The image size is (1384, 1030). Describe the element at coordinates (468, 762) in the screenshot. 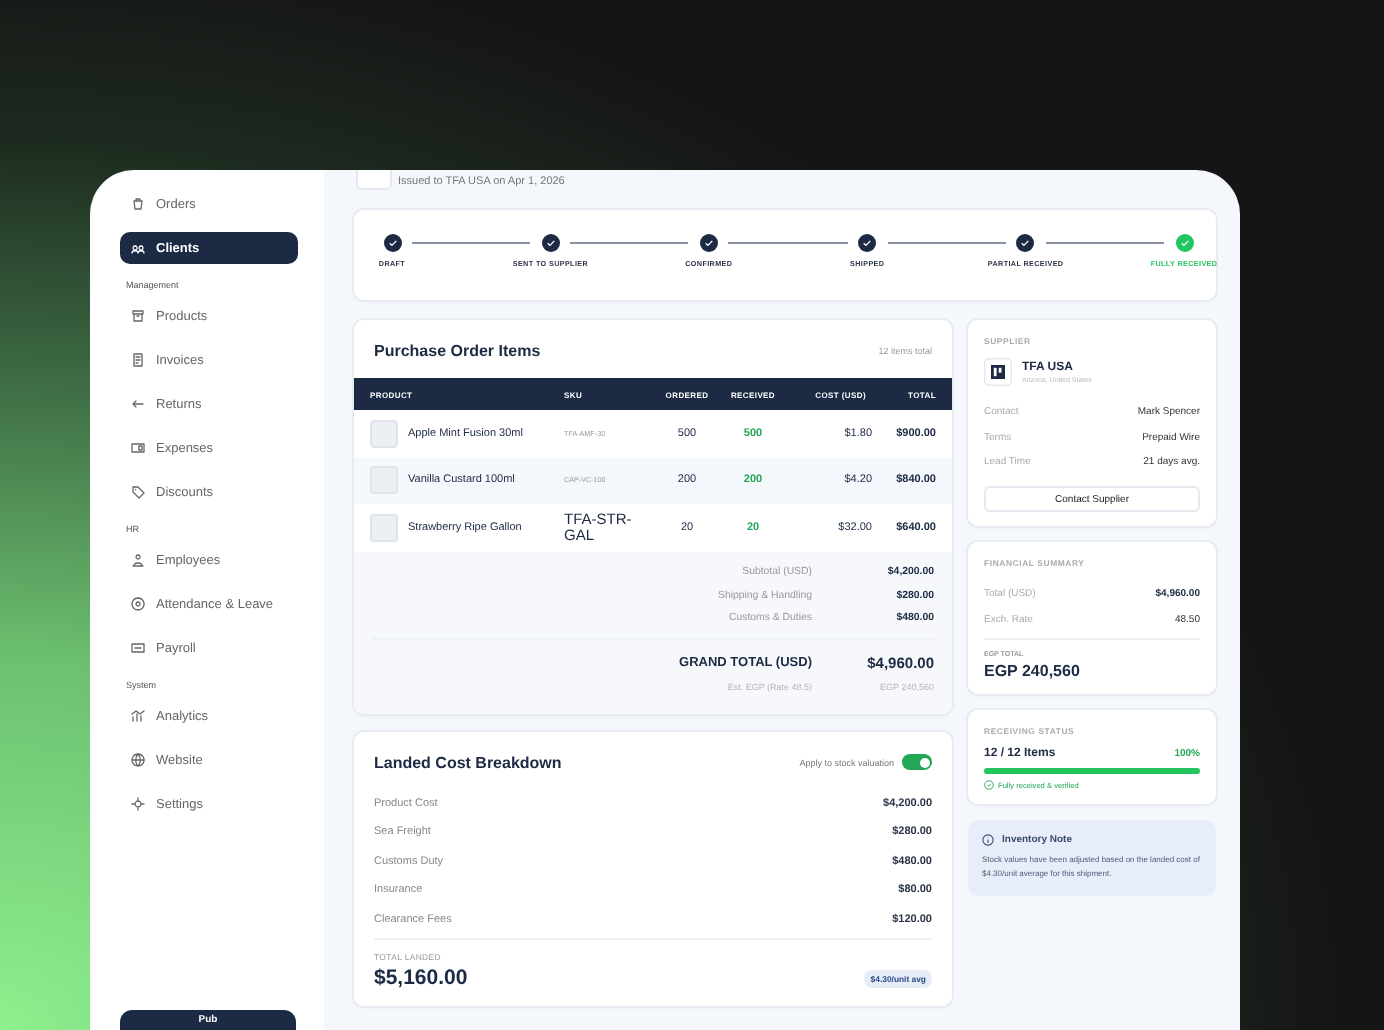

I see `card-title: Landed Cost Breakdown` at that location.